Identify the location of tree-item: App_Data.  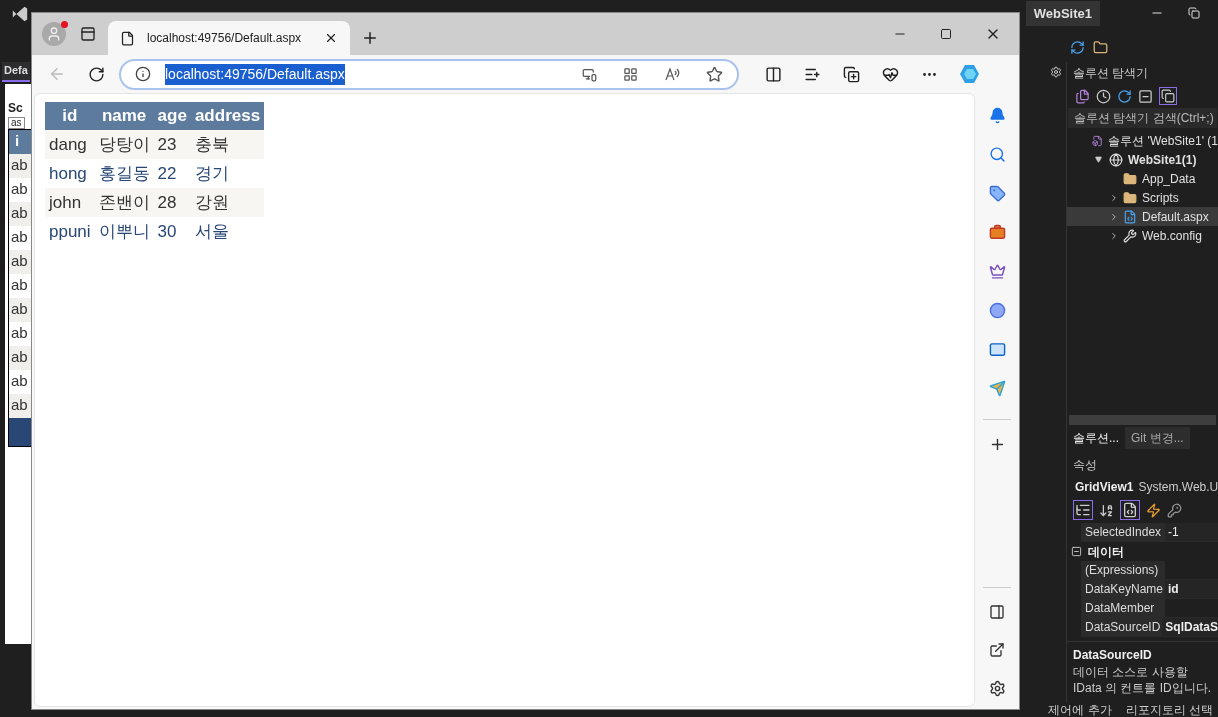
(1142, 178).